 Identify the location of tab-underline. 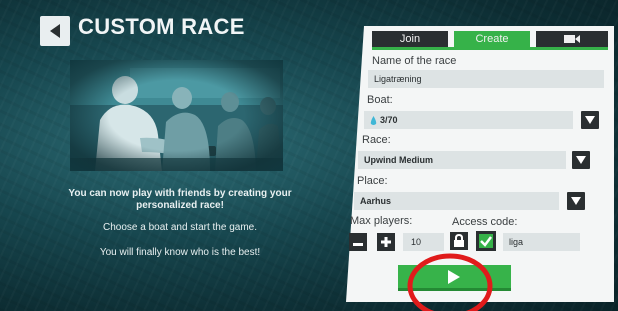
(490, 48).